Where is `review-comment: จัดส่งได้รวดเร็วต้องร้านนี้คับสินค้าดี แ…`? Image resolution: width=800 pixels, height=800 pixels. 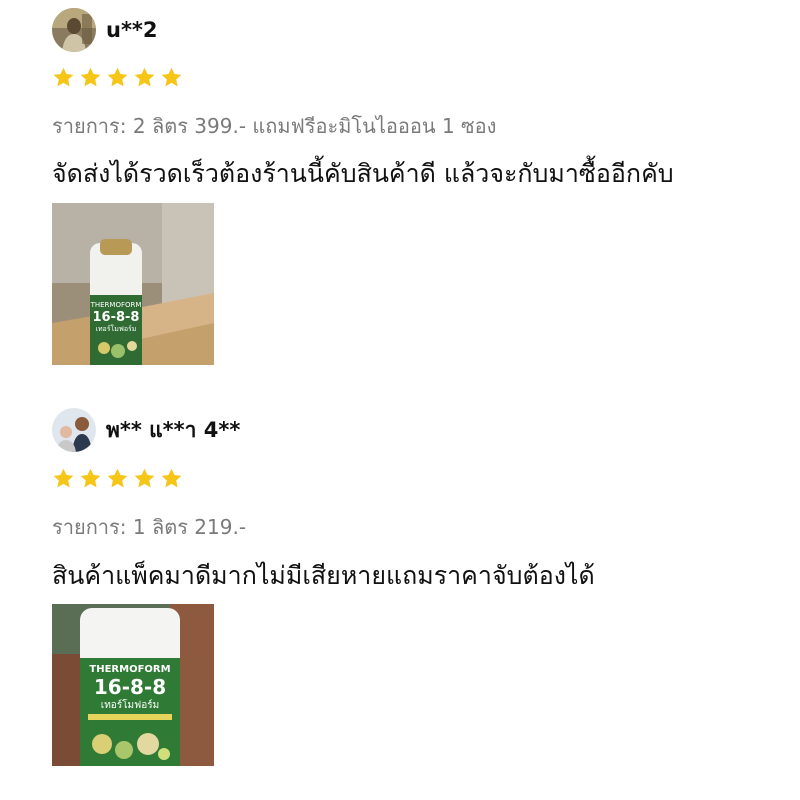 review-comment: จัดส่งได้รวดเร็วต้องร้านนี้คับสินค้าดี แ… is located at coordinates (363, 173).